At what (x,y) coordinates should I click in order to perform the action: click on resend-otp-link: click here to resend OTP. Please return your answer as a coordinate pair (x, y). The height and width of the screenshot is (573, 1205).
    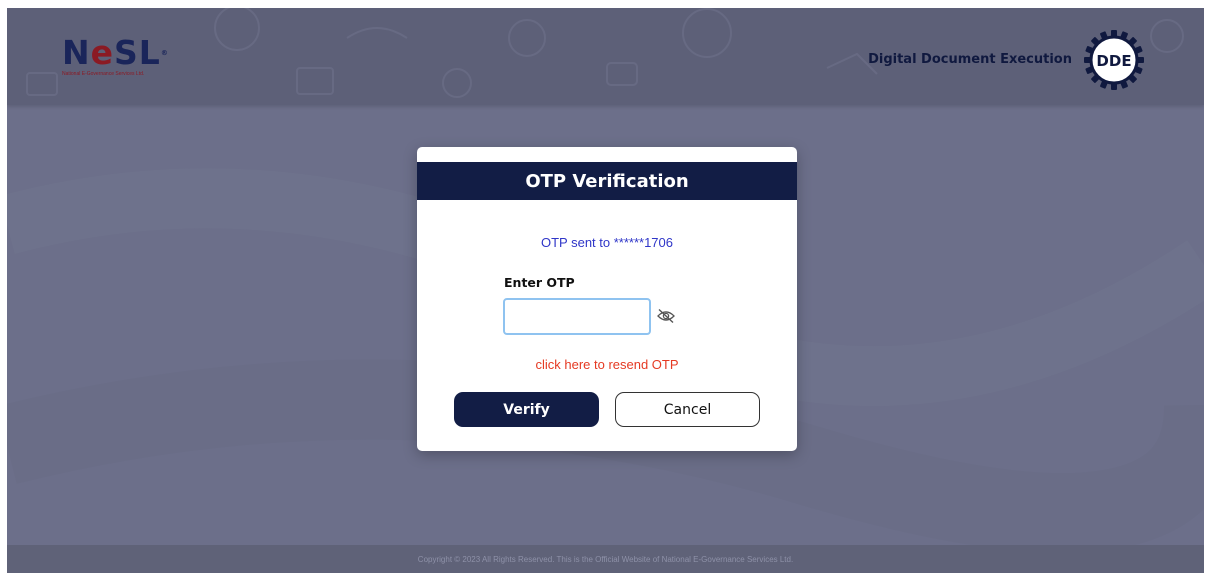
    Looking at the image, I should click on (607, 364).